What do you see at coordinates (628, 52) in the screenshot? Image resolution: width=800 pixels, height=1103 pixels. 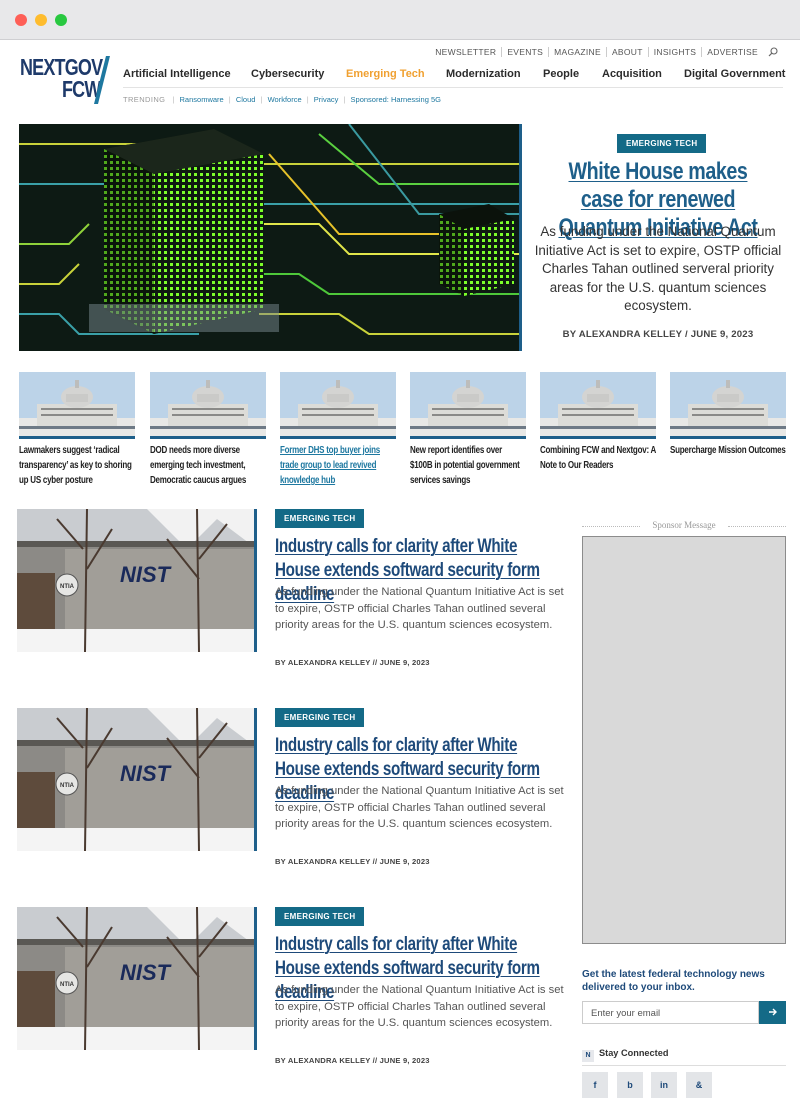 I see `utility-link-about: ABOUT` at bounding box center [628, 52].